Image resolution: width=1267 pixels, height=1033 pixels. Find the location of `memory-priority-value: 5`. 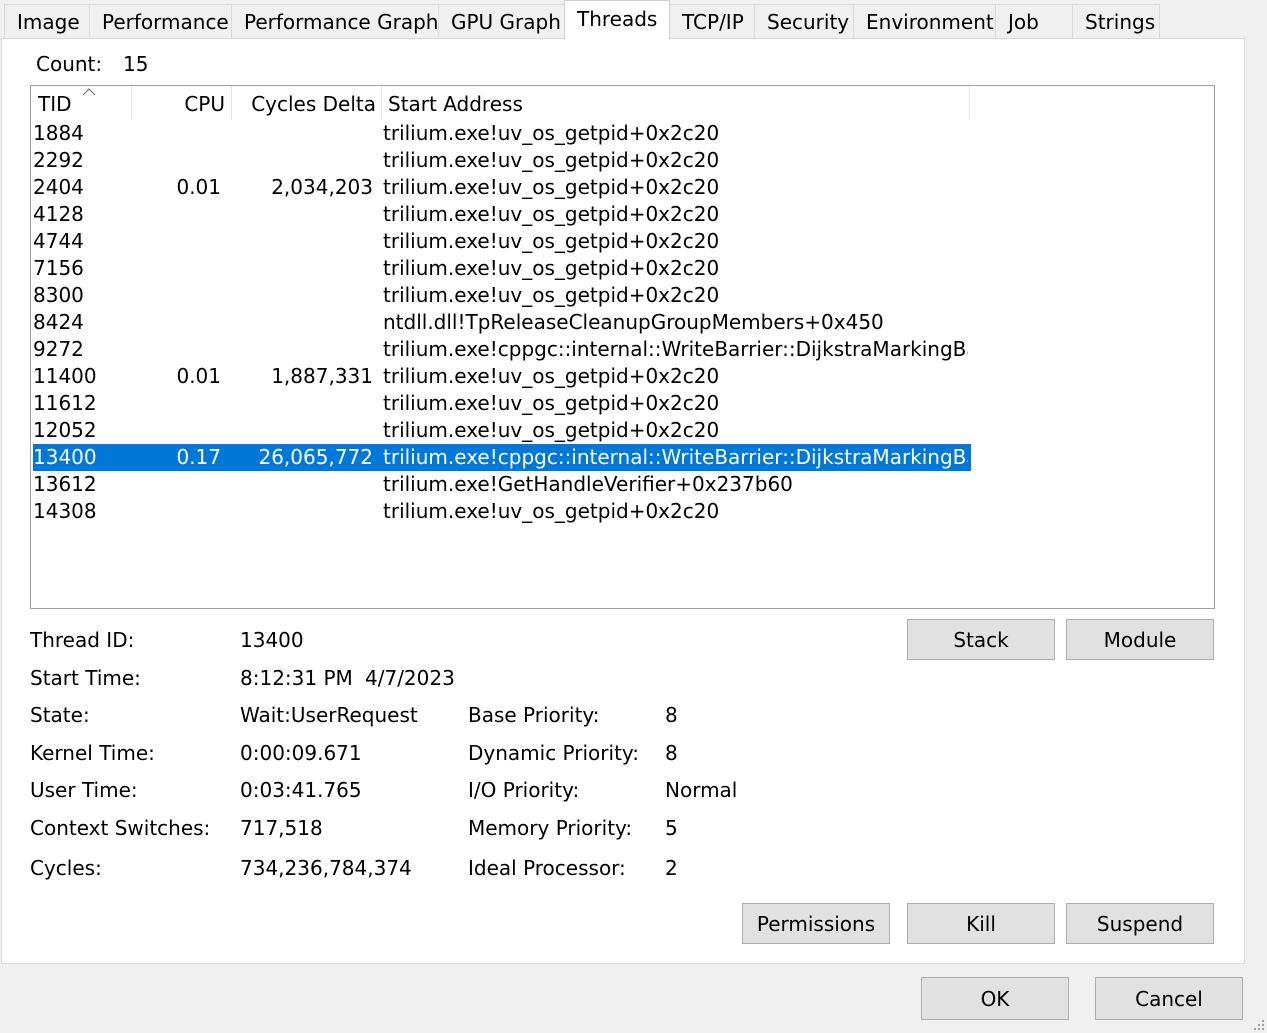

memory-priority-value: 5 is located at coordinates (671, 828).